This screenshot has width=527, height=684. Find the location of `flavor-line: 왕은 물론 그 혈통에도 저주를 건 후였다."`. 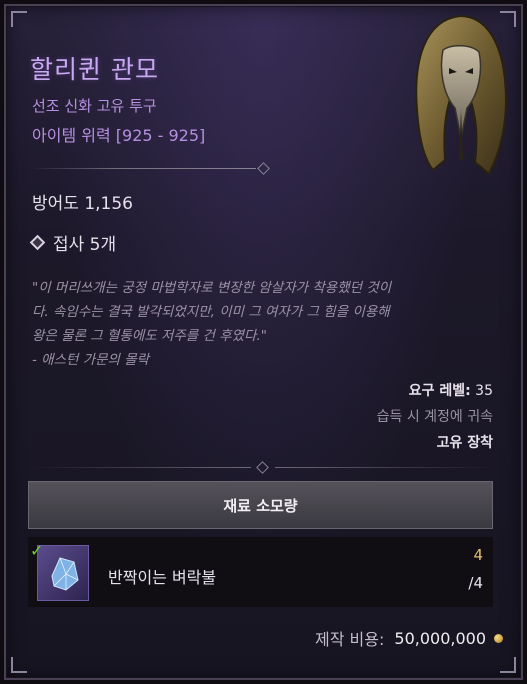

flavor-line: 왕은 물론 그 혈통에도 저주를 건 후였다." is located at coordinates (149, 336).